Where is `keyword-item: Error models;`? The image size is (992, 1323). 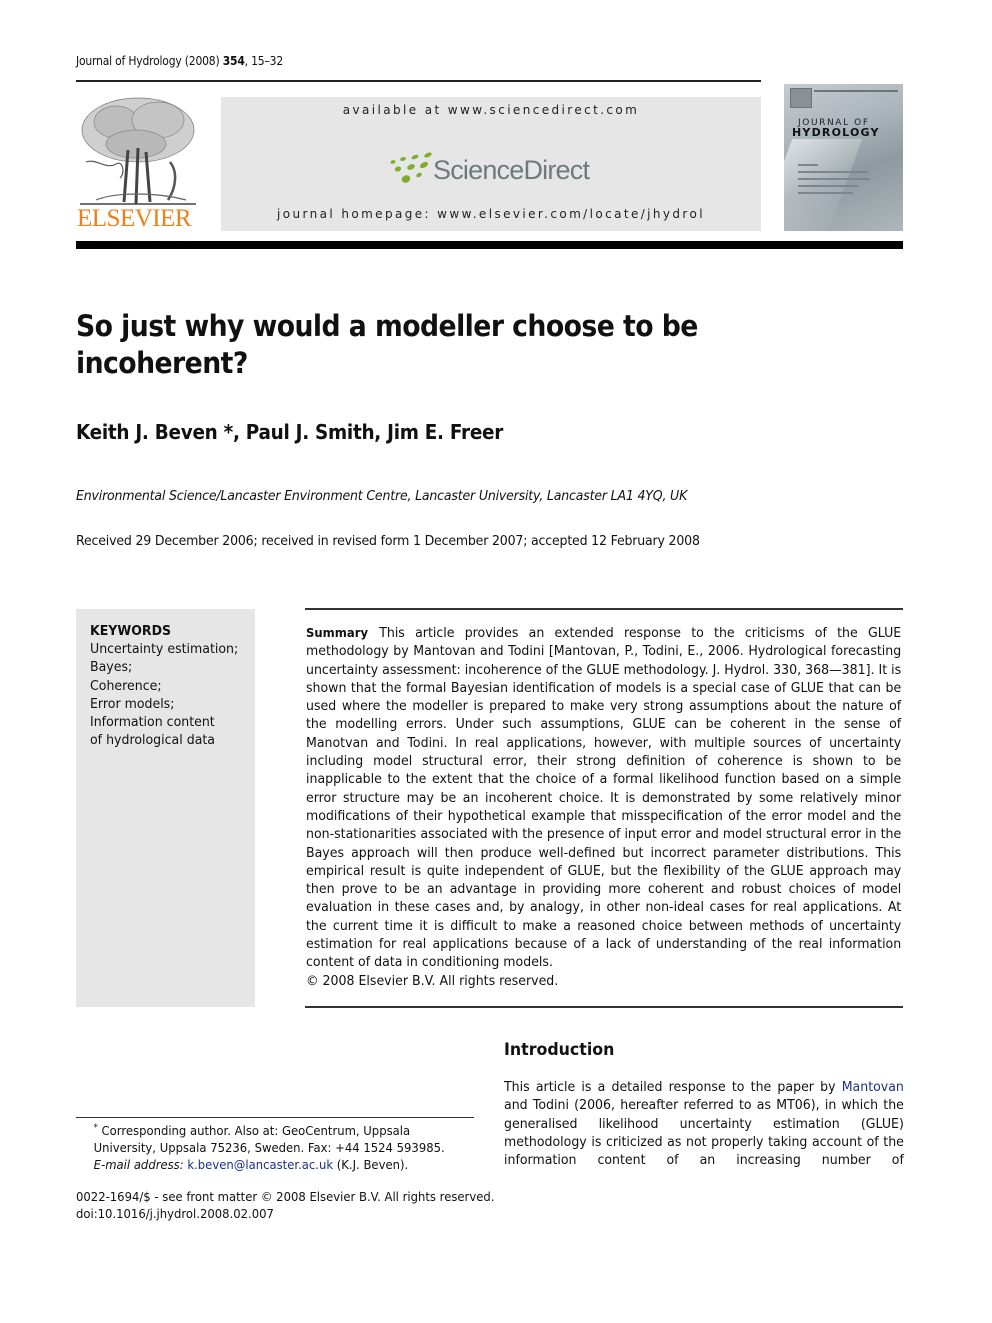 keyword-item: Error models; is located at coordinates (132, 703).